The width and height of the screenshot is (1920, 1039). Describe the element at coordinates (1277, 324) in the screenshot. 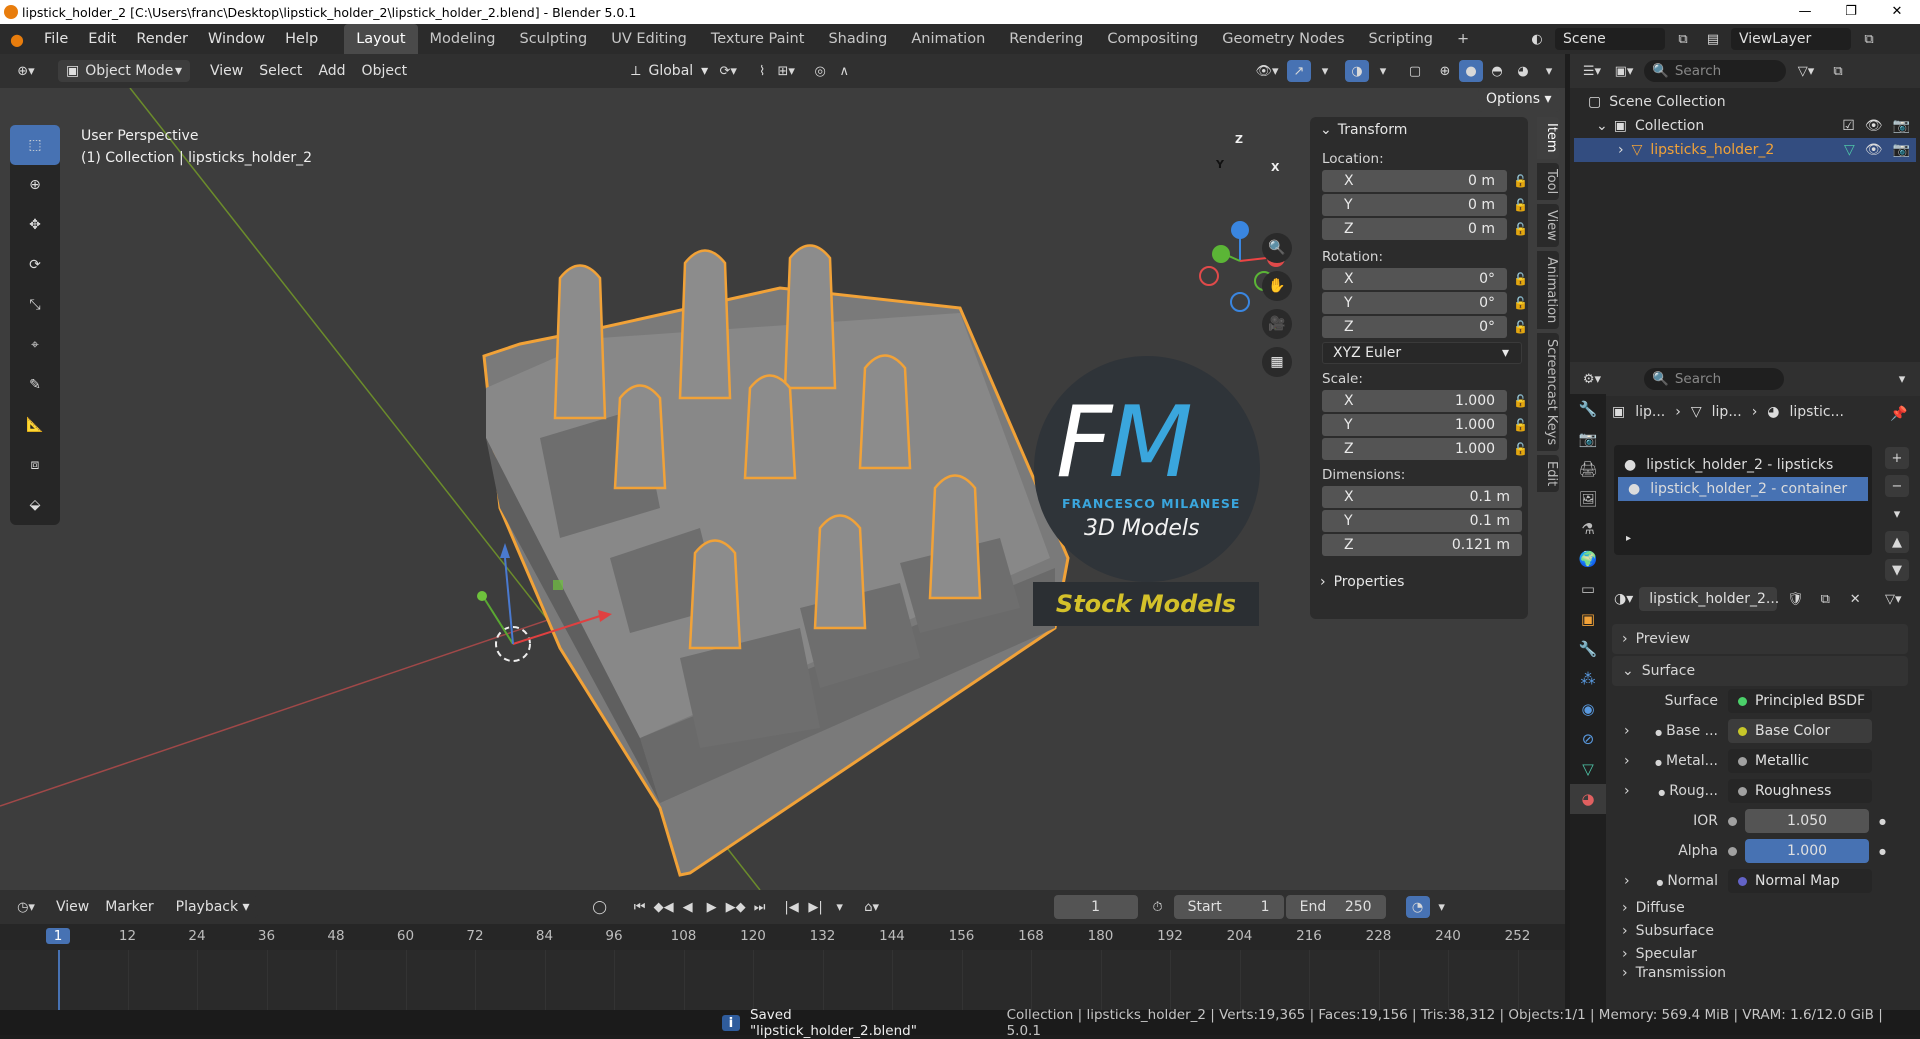

I see `camera-view-icon: 🎥` at that location.